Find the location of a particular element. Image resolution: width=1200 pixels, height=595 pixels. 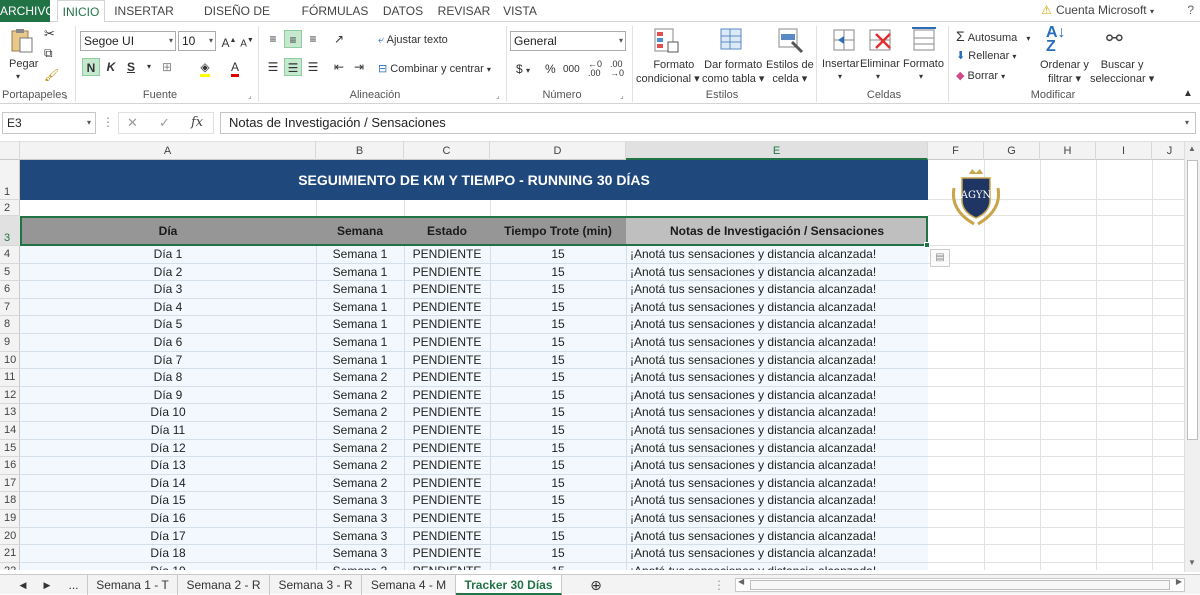

merge-center-button: ⊟ Combinar y centrar ▾ is located at coordinates (434, 68).